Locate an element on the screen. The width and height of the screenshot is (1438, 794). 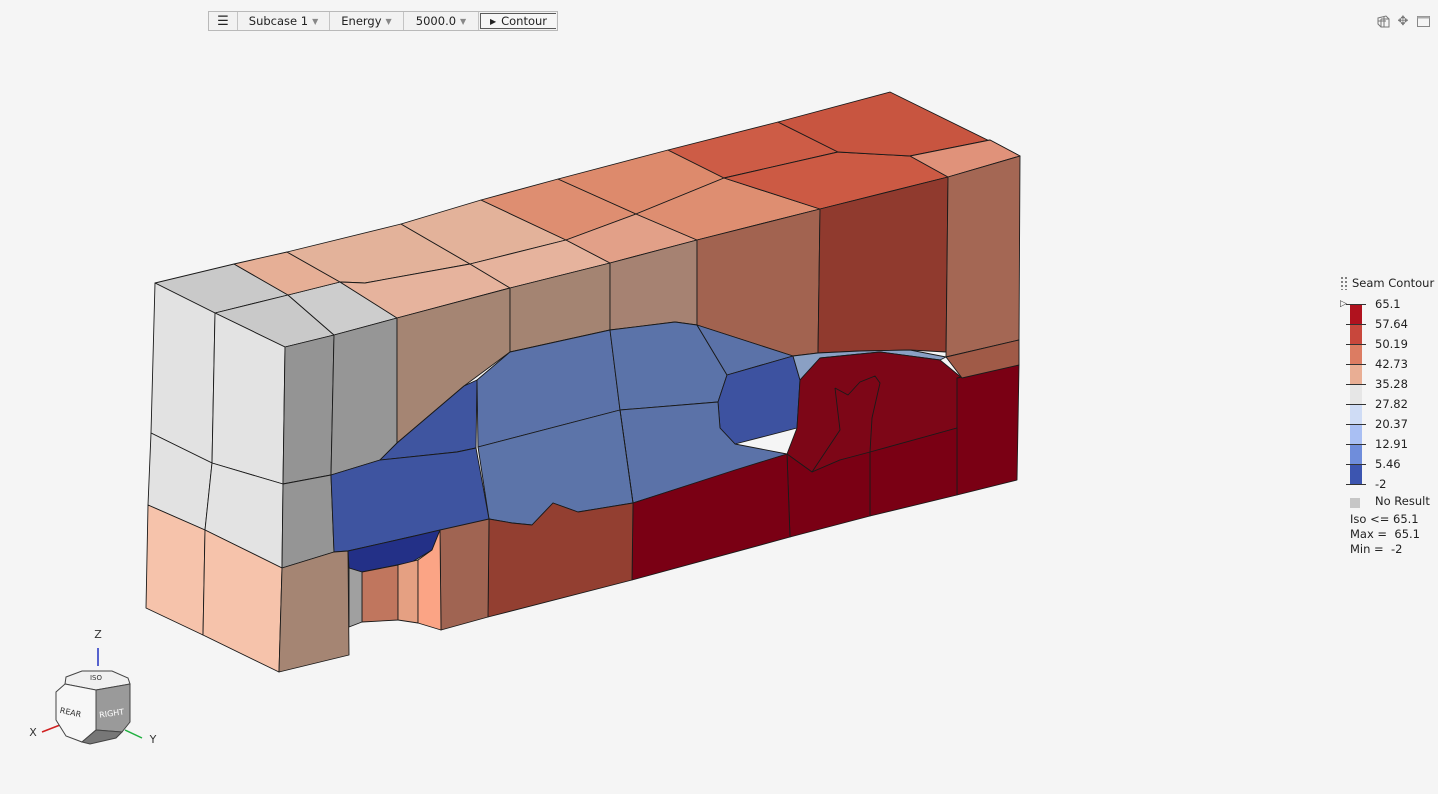
move-icon: ✥ is located at coordinates (1403, 21).